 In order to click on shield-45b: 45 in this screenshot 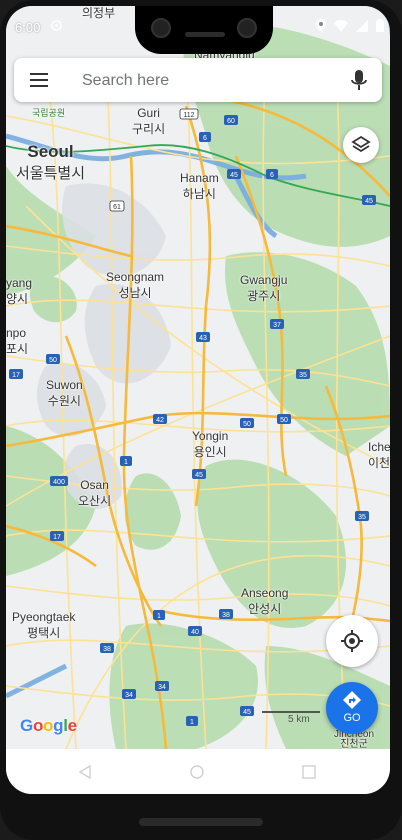, I will do `click(369, 200)`.